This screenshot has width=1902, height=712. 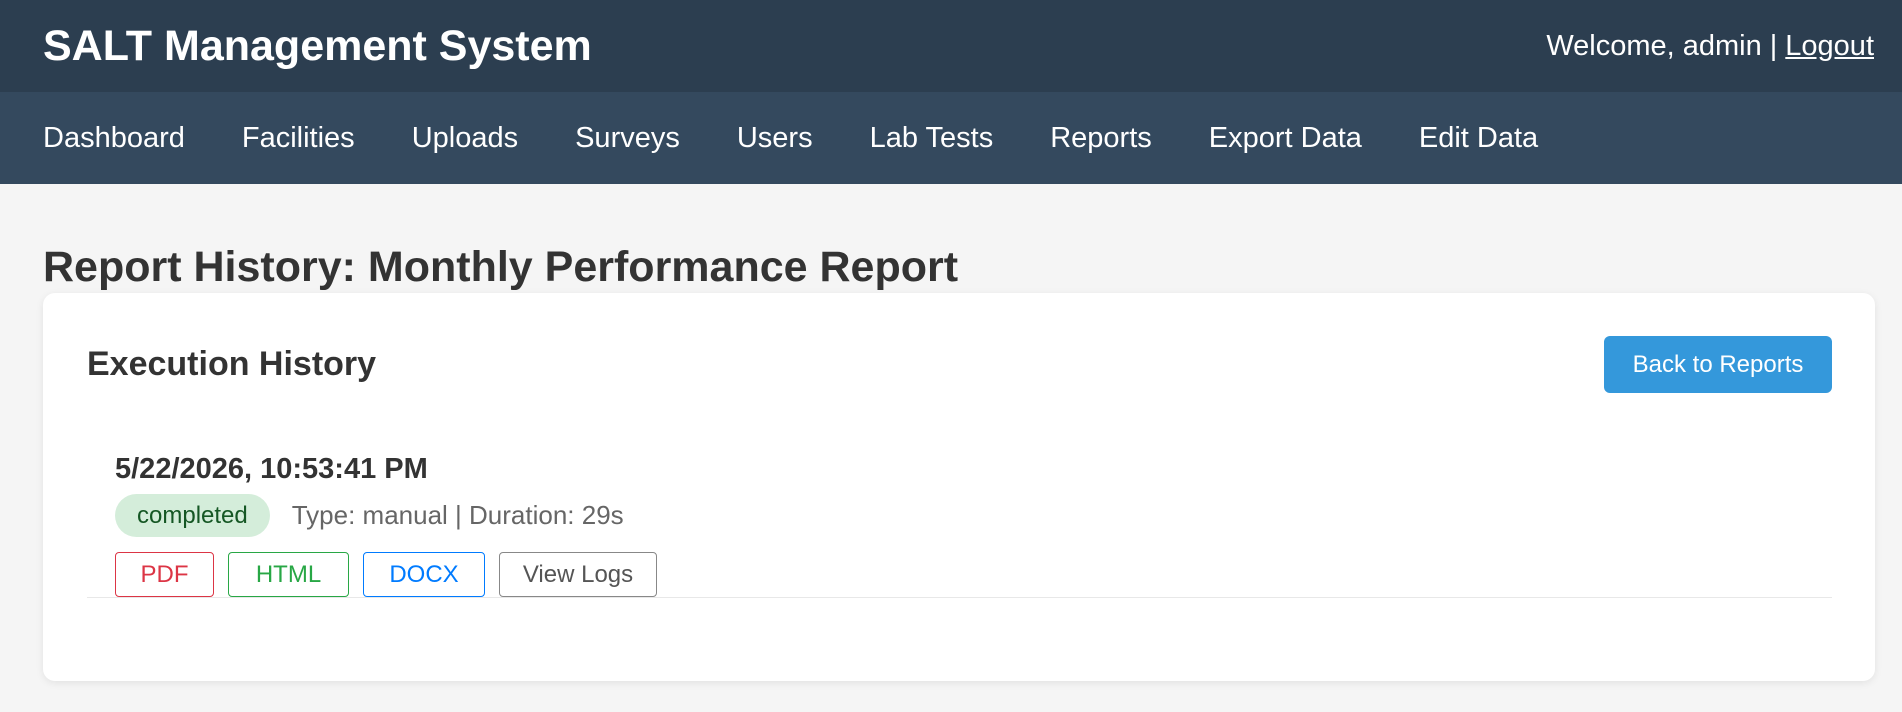 What do you see at coordinates (192, 515) in the screenshot?
I see `status-badge: completed` at bounding box center [192, 515].